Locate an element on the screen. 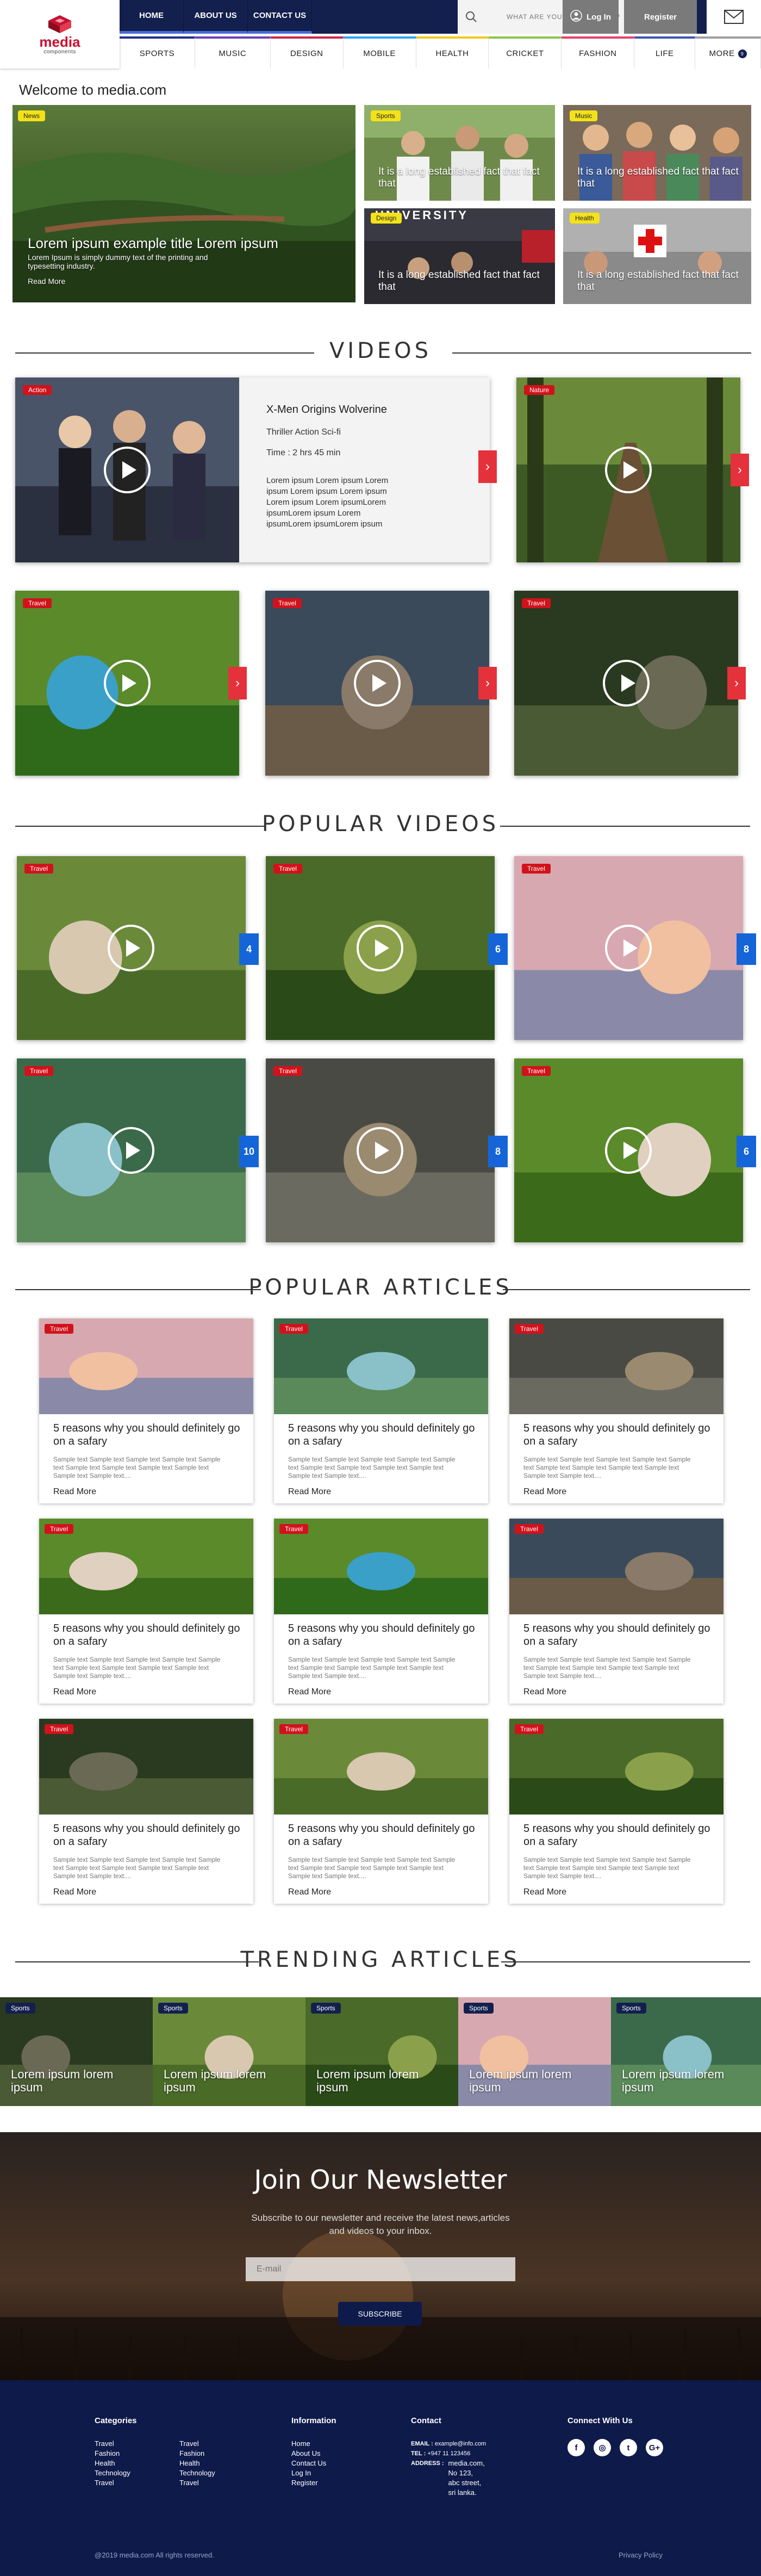  video-card: Nature is located at coordinates (628, 469).